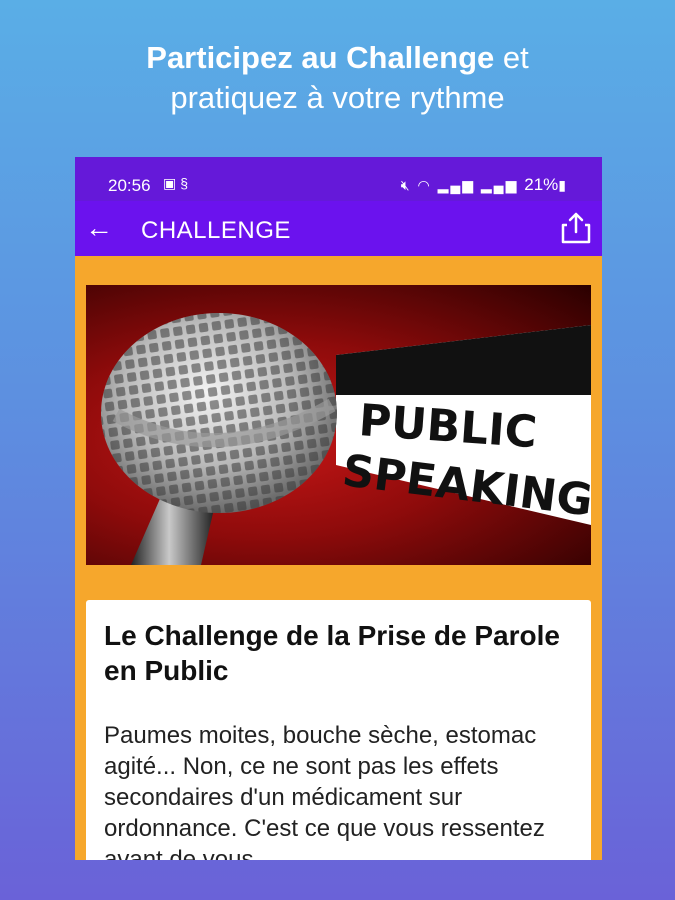  I want to click on status-right: 🔇︎ ◠ ▂▄▆ ▂▄▆ 21%▮, so click(484, 185).